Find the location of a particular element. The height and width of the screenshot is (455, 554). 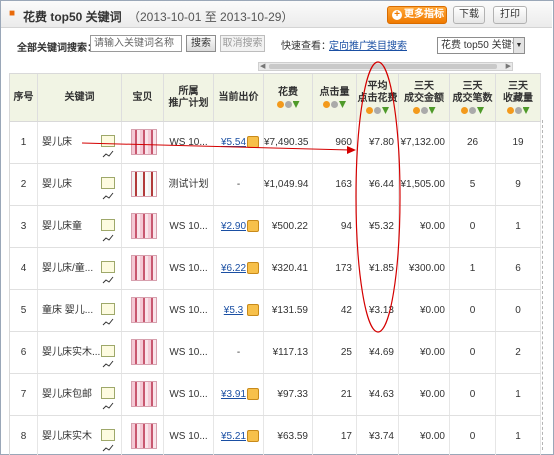

table-row: 8 婴儿床实木 WS 10... ¥5.21 ¥63.59 17 ¥3.74 ¥0.00 0 1 is located at coordinates (275, 435).